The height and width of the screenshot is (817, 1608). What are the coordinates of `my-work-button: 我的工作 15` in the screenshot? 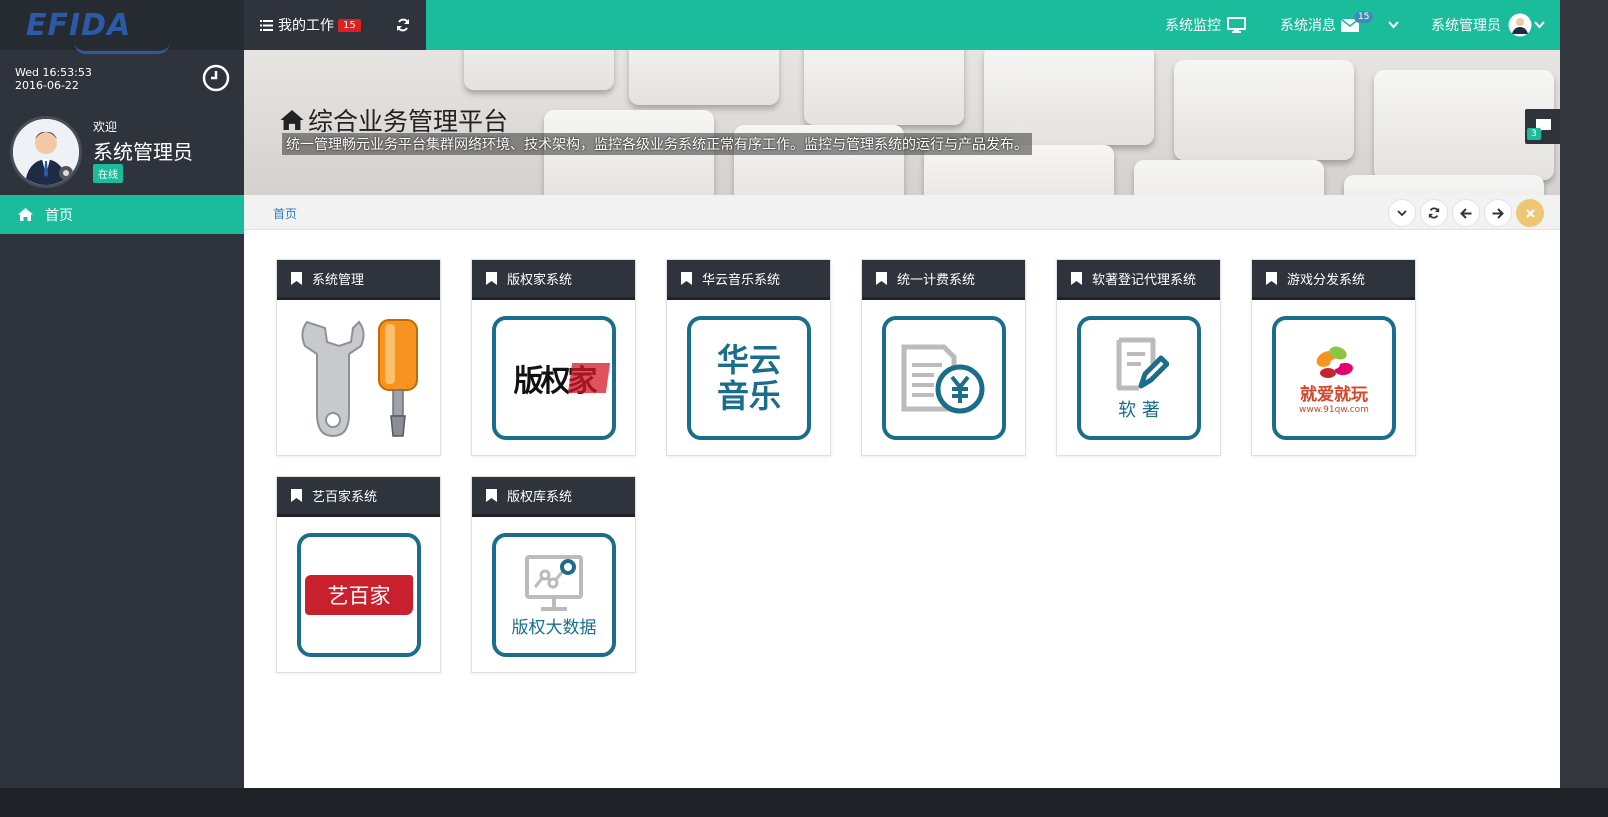 It's located at (302, 25).